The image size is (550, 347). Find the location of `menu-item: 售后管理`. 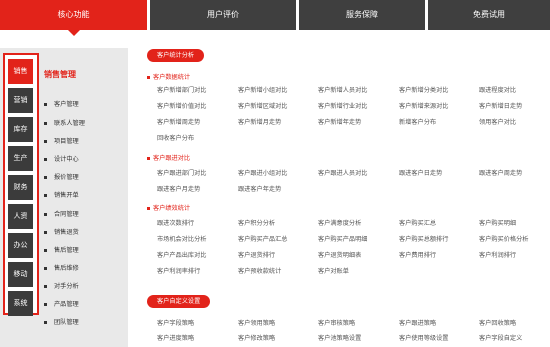

menu-item: 售后管理 is located at coordinates (61, 249).